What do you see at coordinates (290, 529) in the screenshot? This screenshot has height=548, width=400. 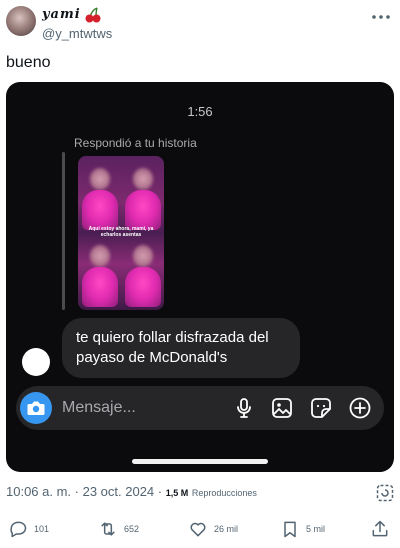 I see `bookmark-icon` at bounding box center [290, 529].